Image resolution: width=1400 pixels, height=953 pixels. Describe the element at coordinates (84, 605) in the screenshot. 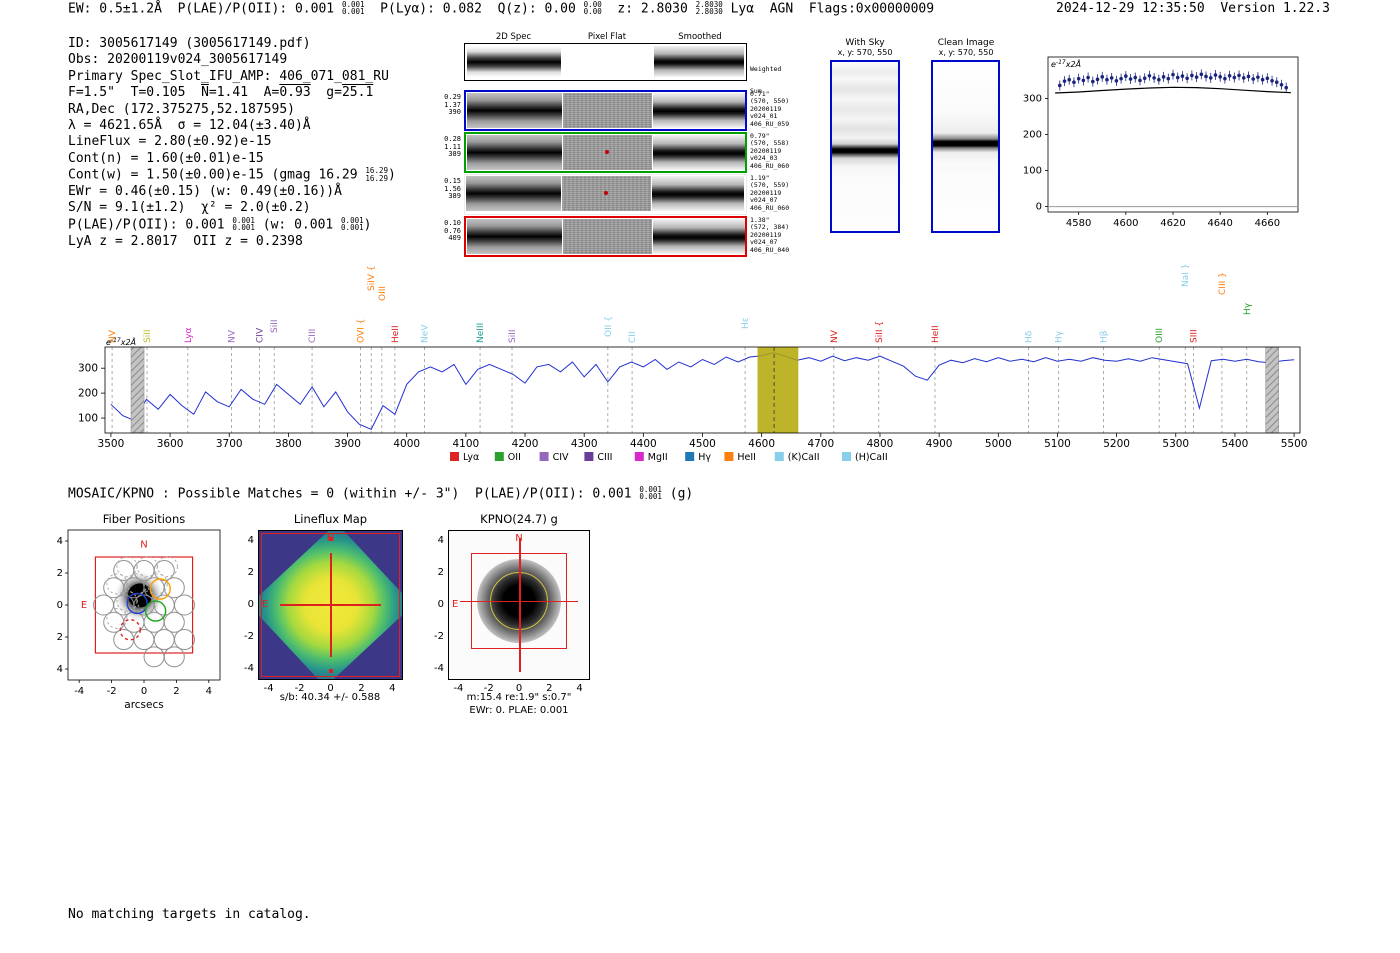

I see `svg-text: E` at that location.